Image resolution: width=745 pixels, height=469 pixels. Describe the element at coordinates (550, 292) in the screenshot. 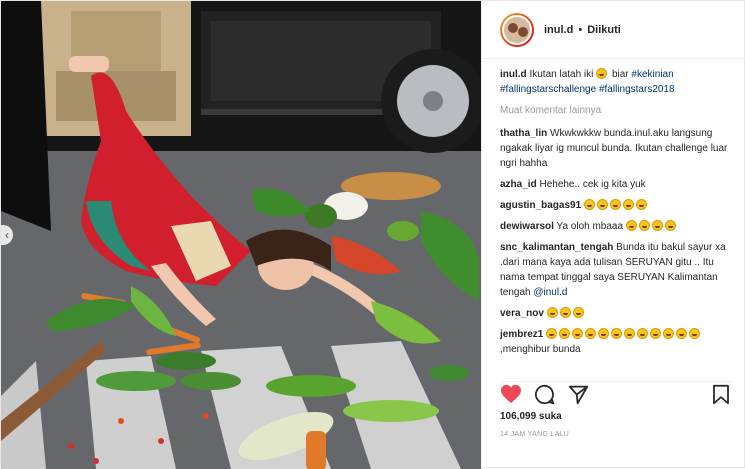

I see `mention-link: @inul.d` at that location.